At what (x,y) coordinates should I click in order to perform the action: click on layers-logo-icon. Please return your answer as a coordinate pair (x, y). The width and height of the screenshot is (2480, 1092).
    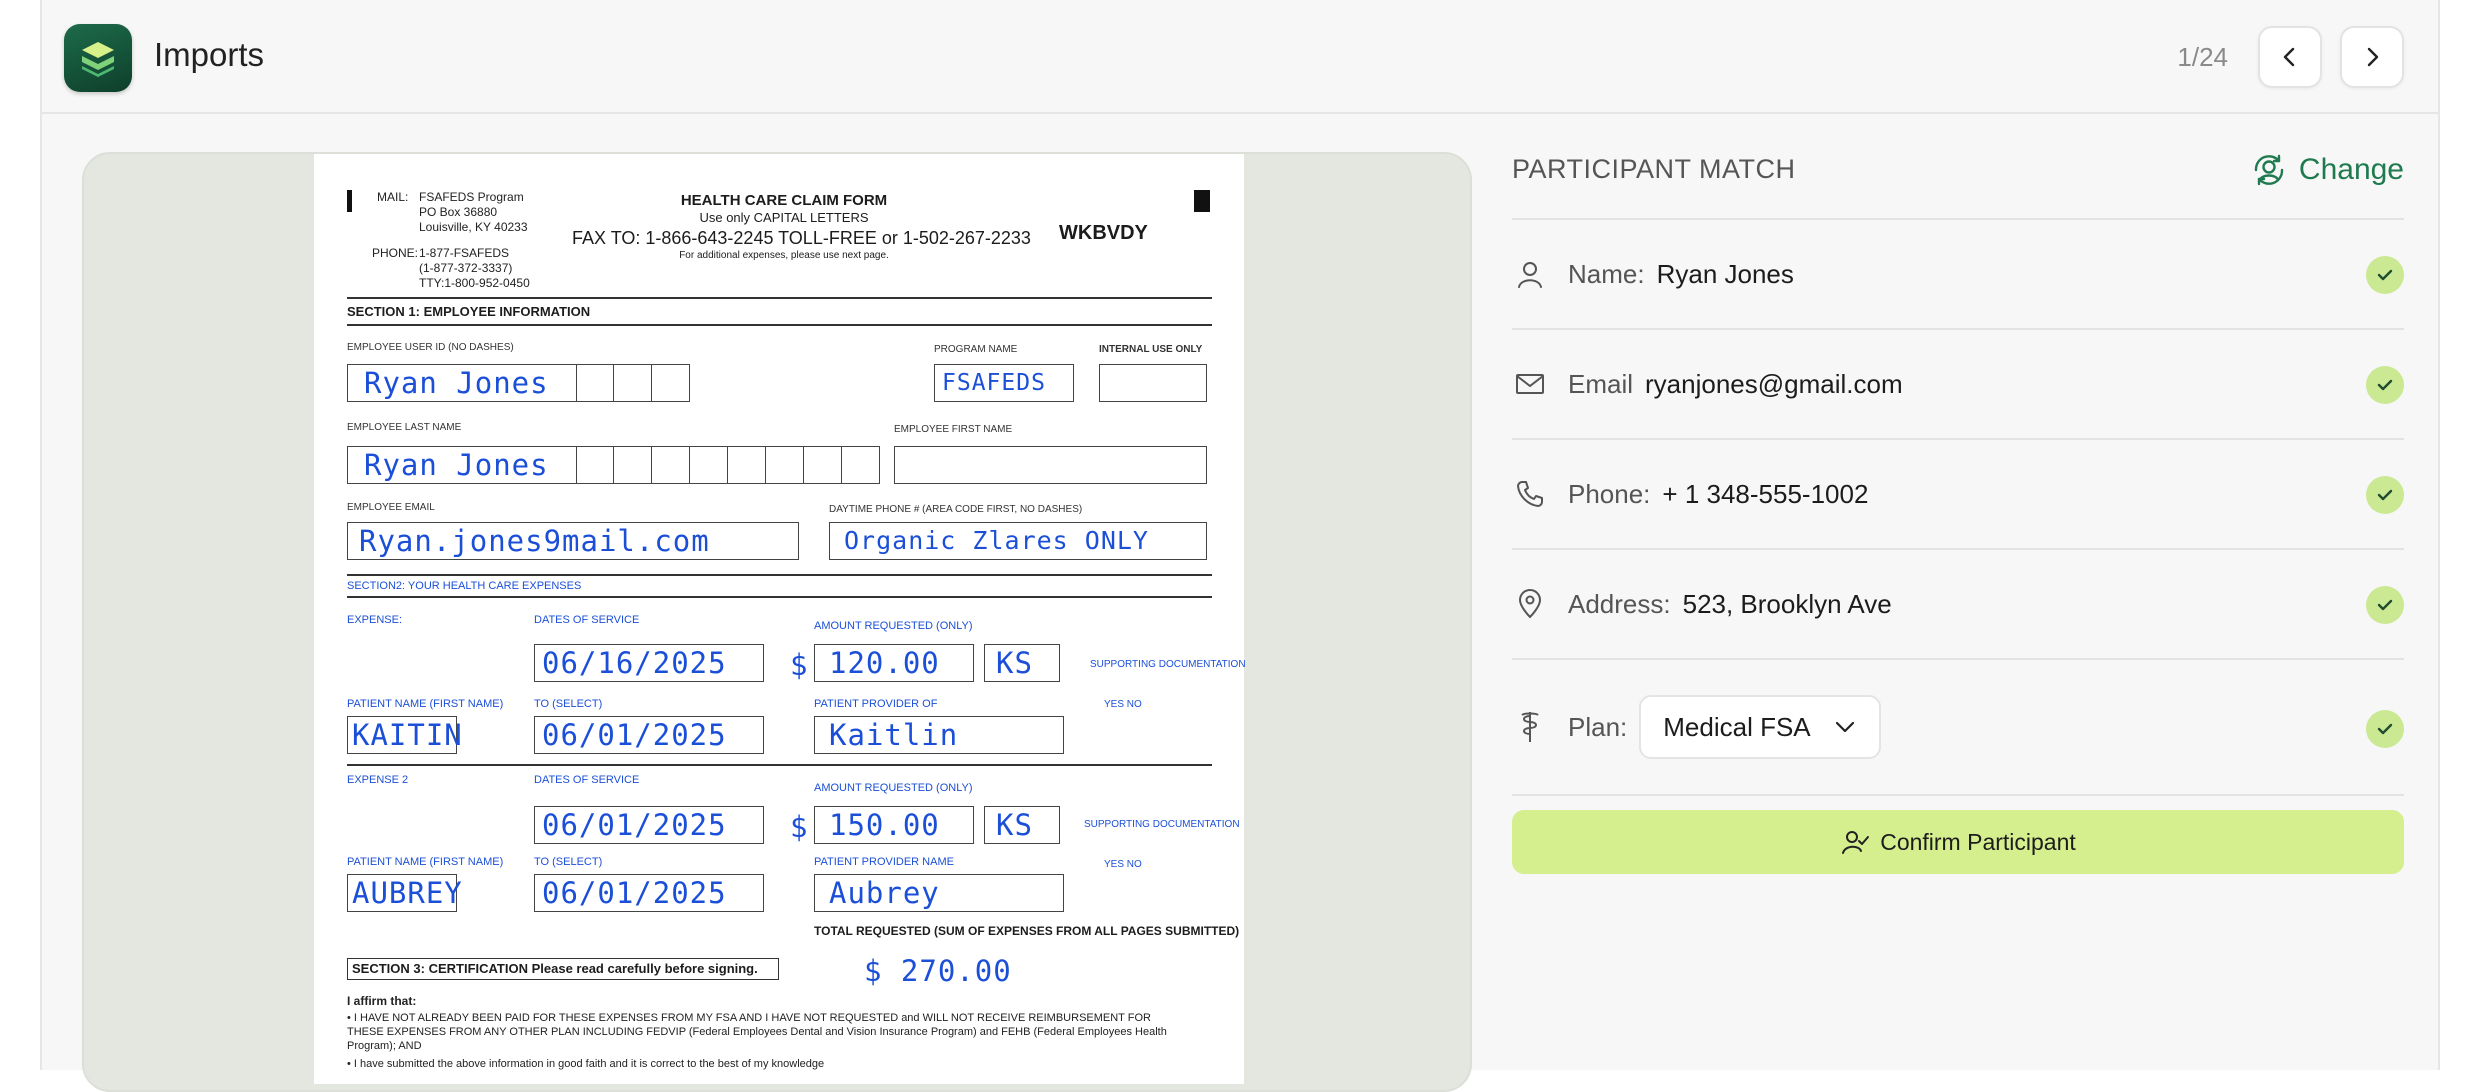
    Looking at the image, I should click on (98, 58).